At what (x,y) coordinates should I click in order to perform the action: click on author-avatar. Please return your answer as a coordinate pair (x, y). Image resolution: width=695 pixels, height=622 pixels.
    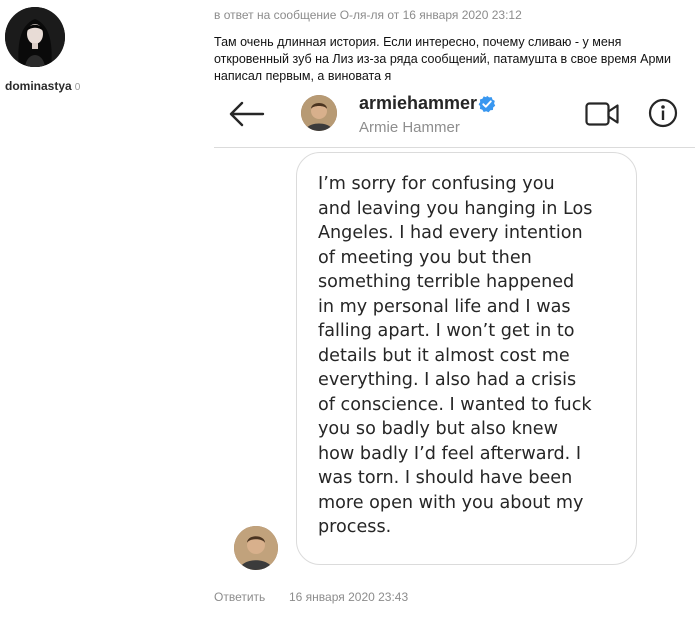
    Looking at the image, I should click on (35, 37).